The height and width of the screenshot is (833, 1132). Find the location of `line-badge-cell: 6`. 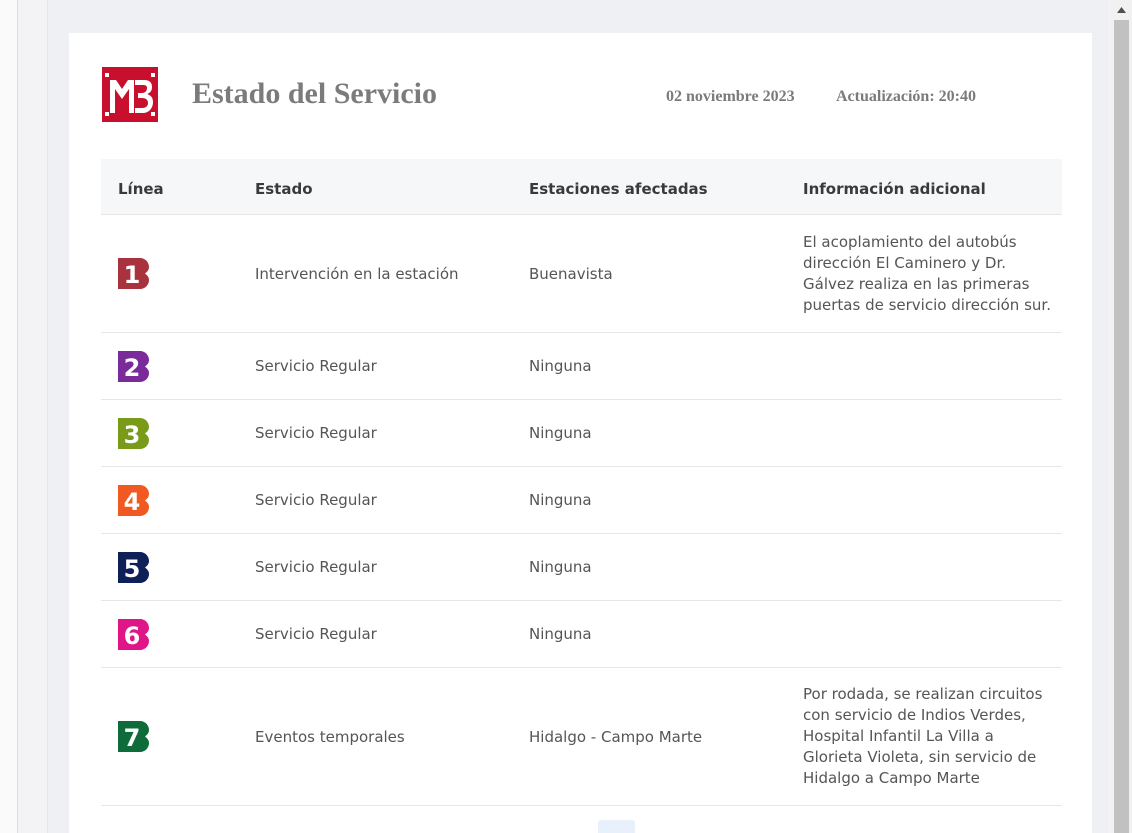

line-badge-cell: 6 is located at coordinates (133, 634).